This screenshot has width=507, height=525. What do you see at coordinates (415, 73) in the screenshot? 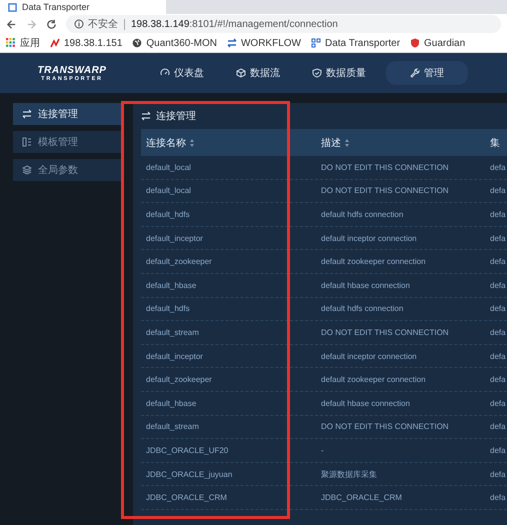
I see `wrench-icon` at bounding box center [415, 73].